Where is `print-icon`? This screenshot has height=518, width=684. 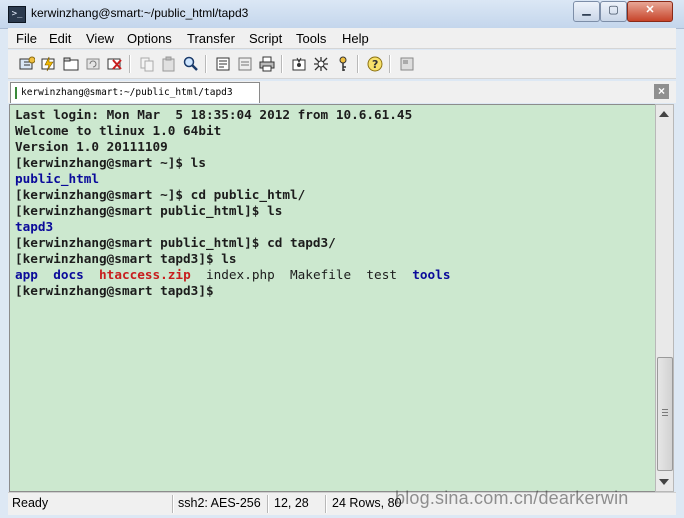
print-icon is located at coordinates (223, 64).